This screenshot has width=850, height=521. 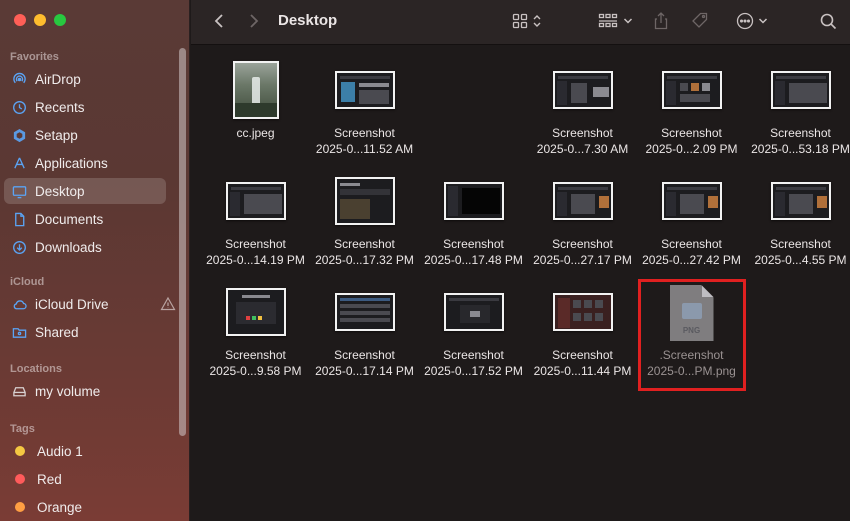 What do you see at coordinates (100, 219) in the screenshot?
I see `sidebar-item-label: Documents` at bounding box center [100, 219].